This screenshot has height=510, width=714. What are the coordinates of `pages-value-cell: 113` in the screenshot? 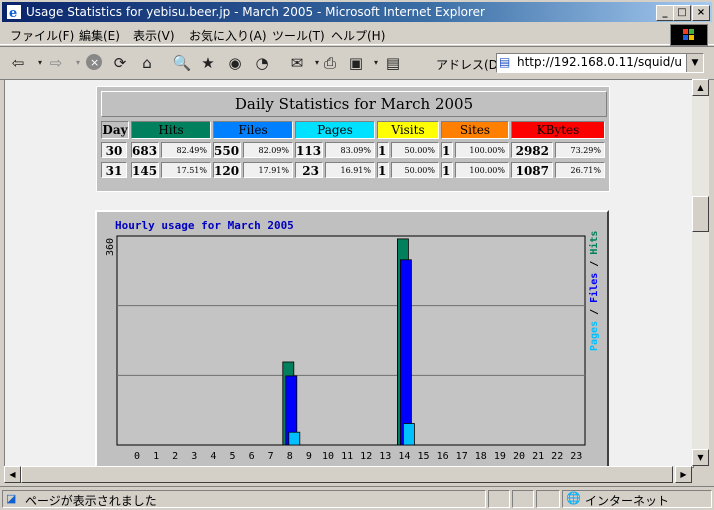 It's located at (309, 150).